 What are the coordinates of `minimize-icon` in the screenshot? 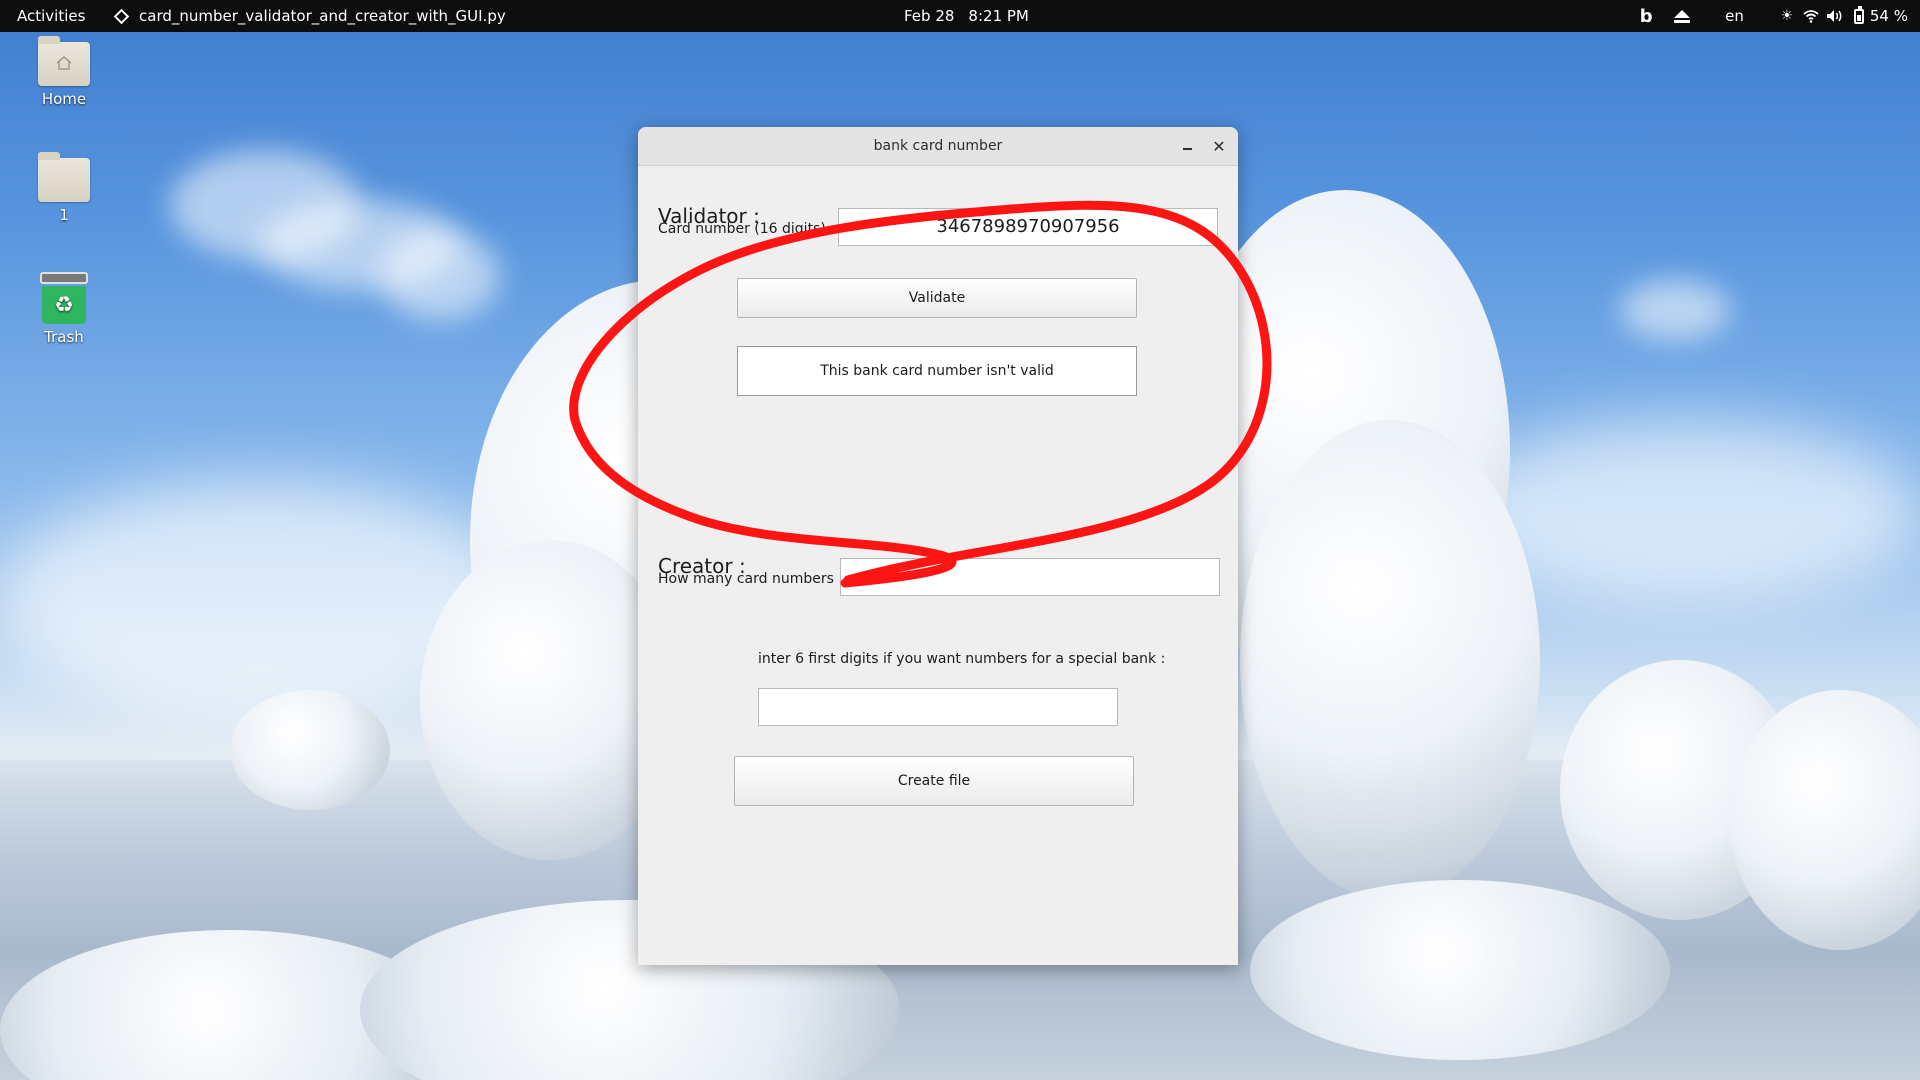 It's located at (1187, 149).